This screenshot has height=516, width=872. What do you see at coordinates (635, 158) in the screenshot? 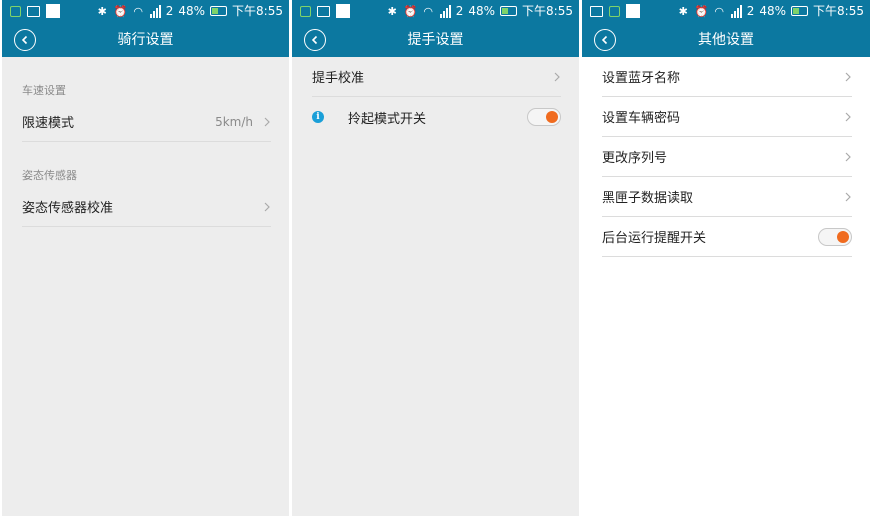
I see `row-label: 更改序列号` at bounding box center [635, 158].